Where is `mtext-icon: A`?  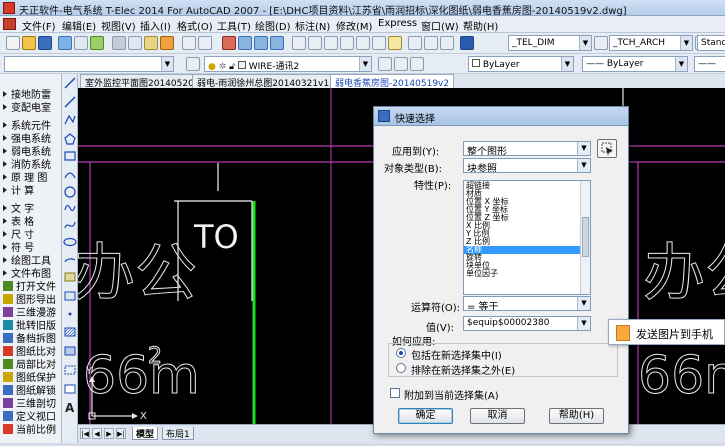
mtext-icon: A is located at coordinates (70, 408).